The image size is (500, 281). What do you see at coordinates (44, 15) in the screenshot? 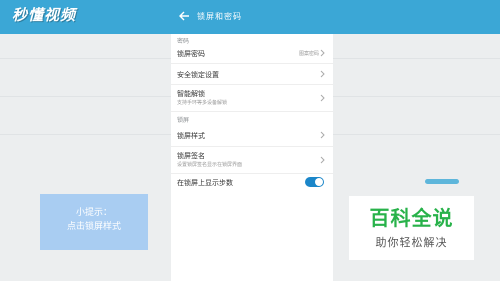
I see `watermark-logo: 秒懂视频` at bounding box center [44, 15].